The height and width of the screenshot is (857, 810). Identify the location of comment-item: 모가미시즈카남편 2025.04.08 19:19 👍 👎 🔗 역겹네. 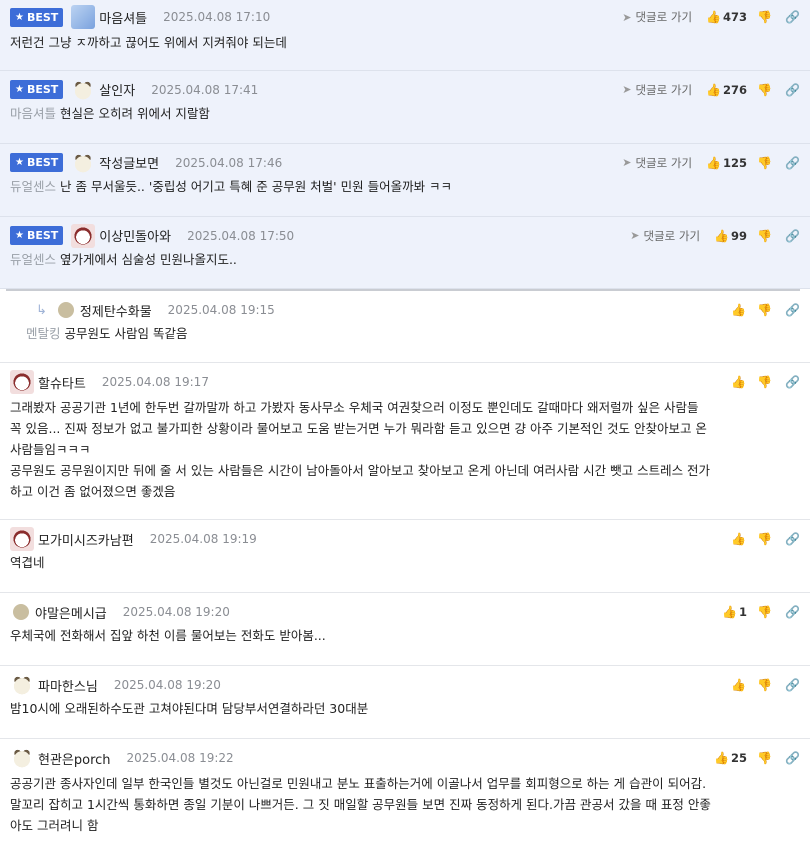
(405, 556).